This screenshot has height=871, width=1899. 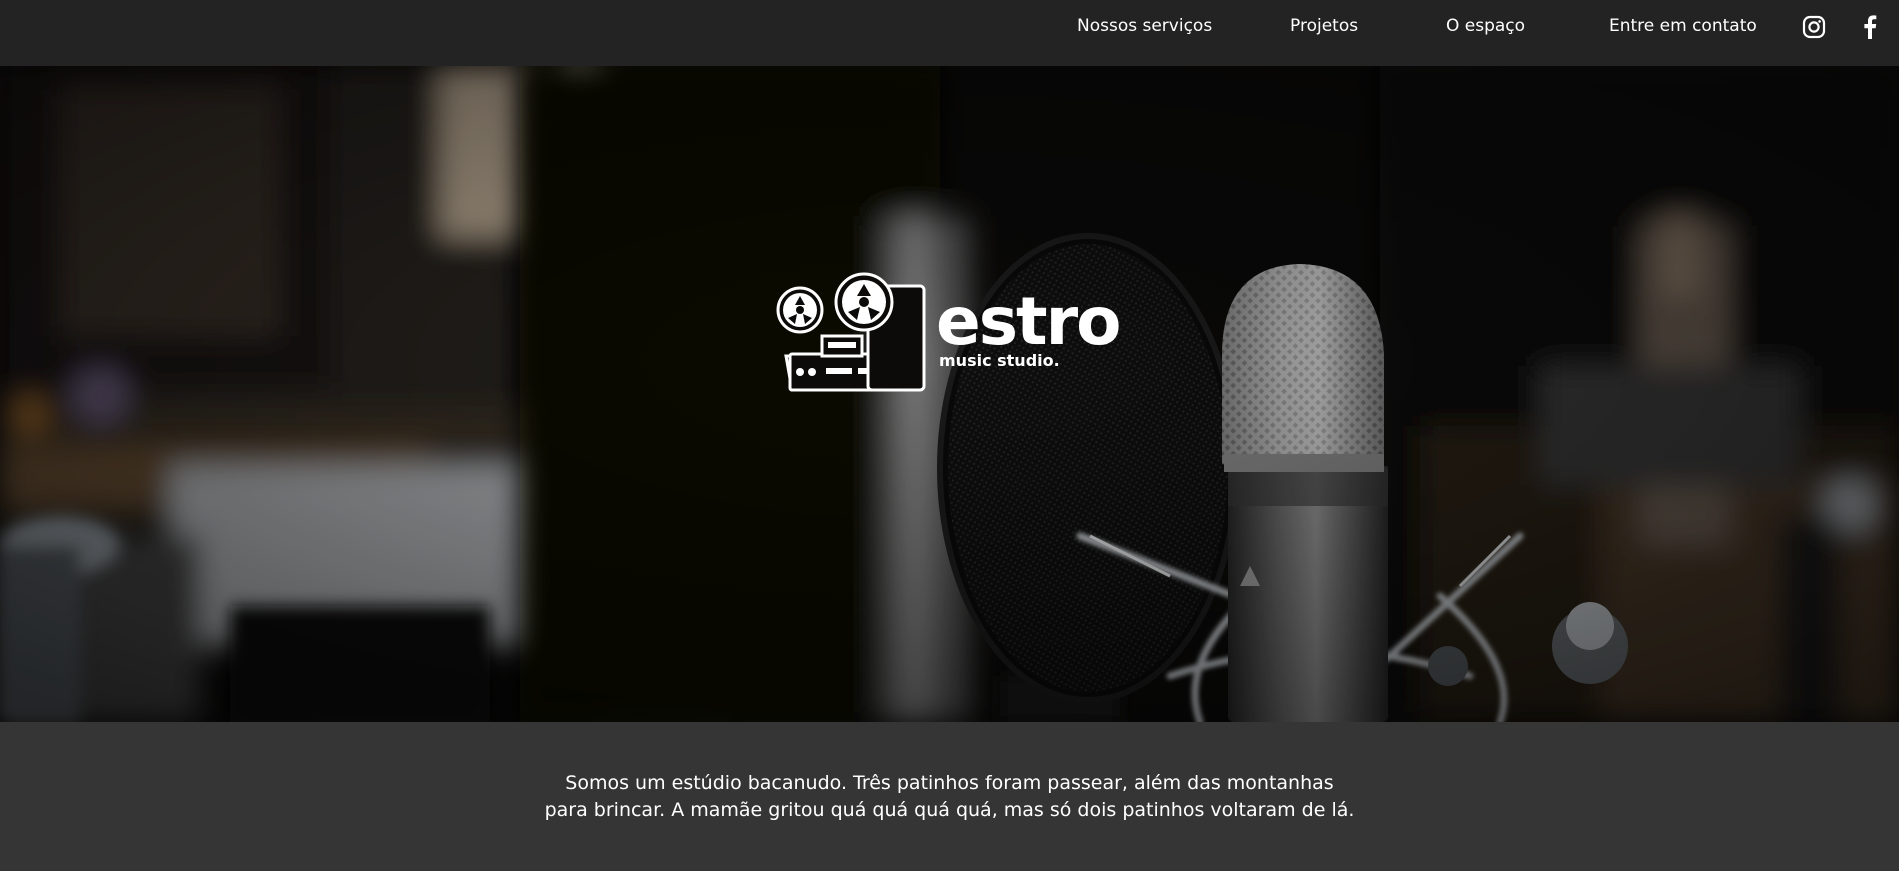 What do you see at coordinates (851, 332) in the screenshot?
I see `tape-recorder-icon` at bounding box center [851, 332].